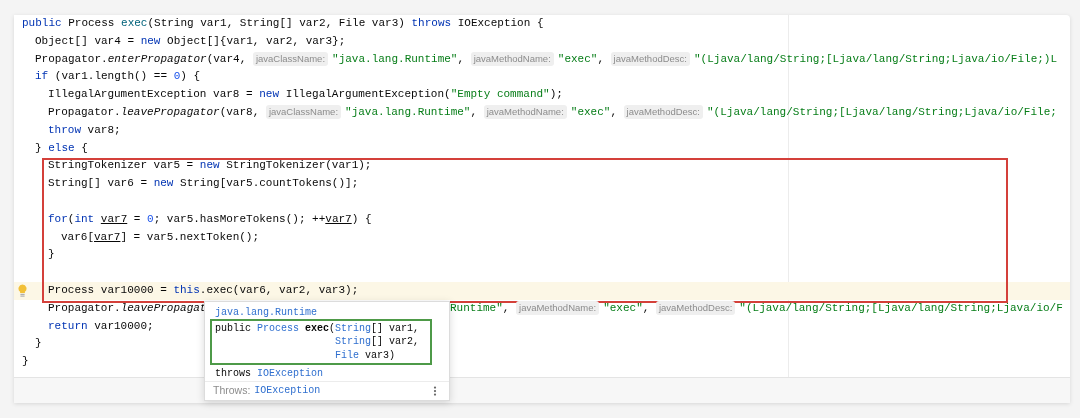 This screenshot has width=1080, height=418. What do you see at coordinates (395, 328) in the screenshot?
I see `code-token: [] var1,` at bounding box center [395, 328].